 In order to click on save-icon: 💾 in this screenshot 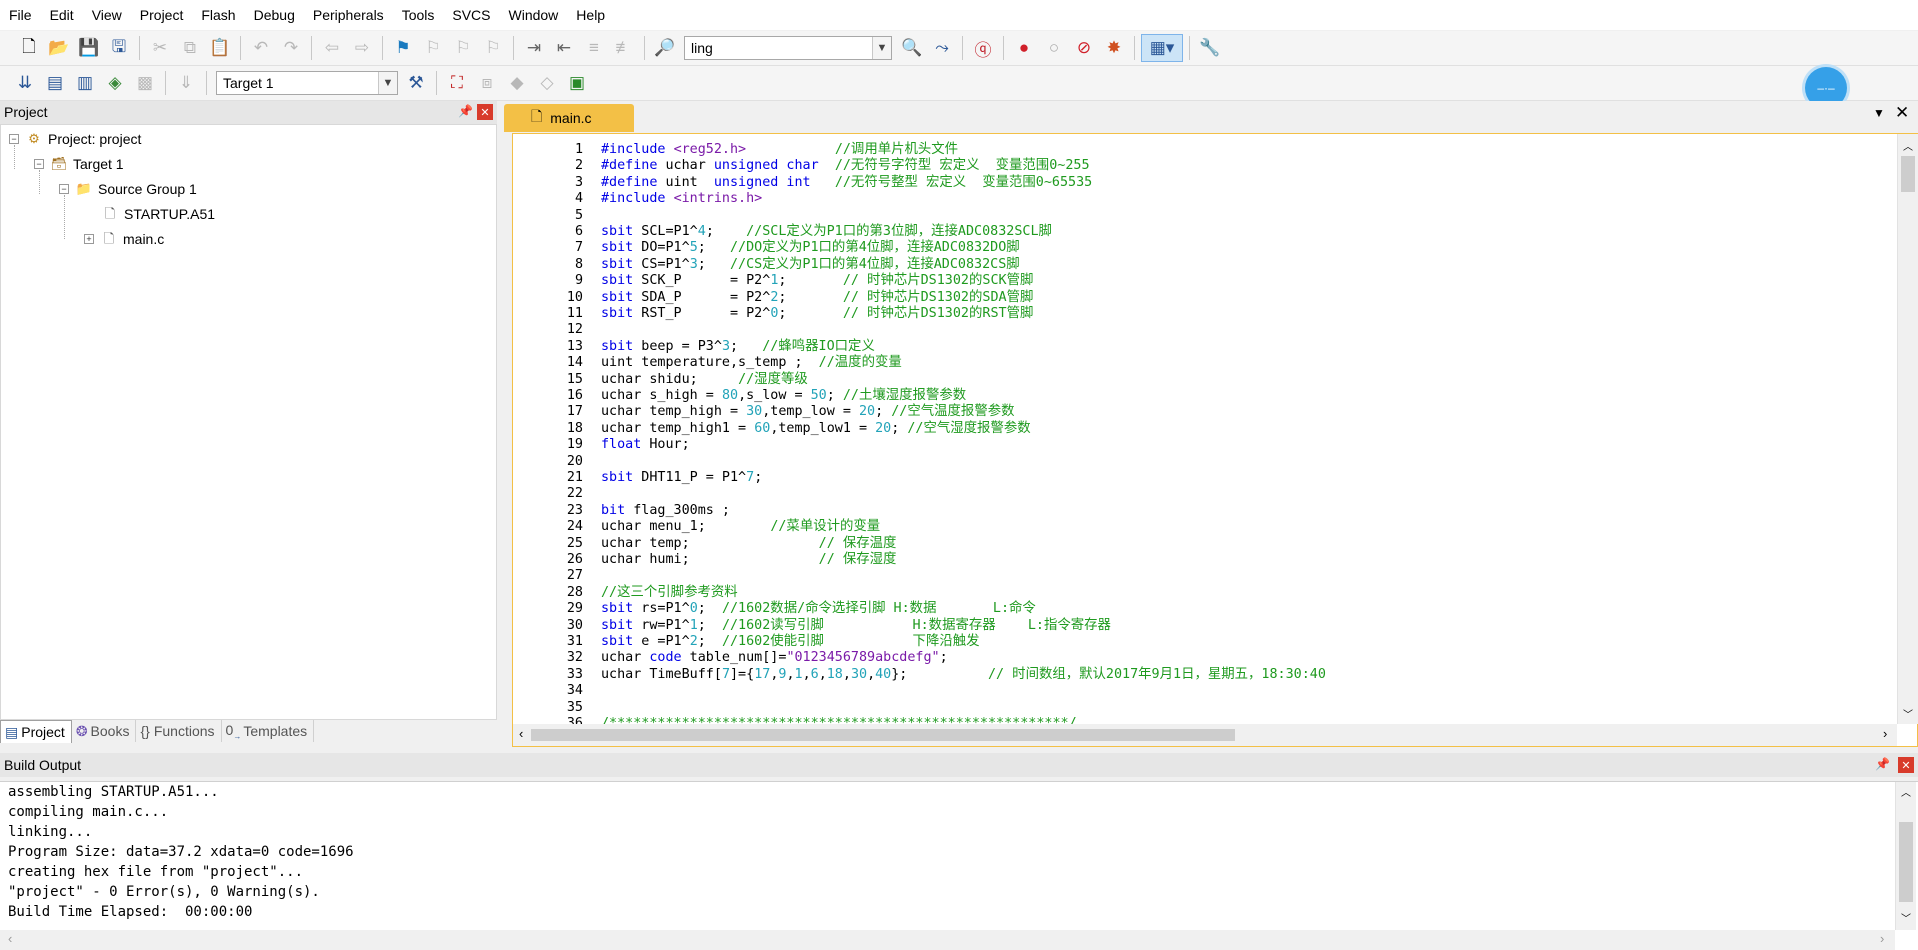, I will do `click(89, 48)`.